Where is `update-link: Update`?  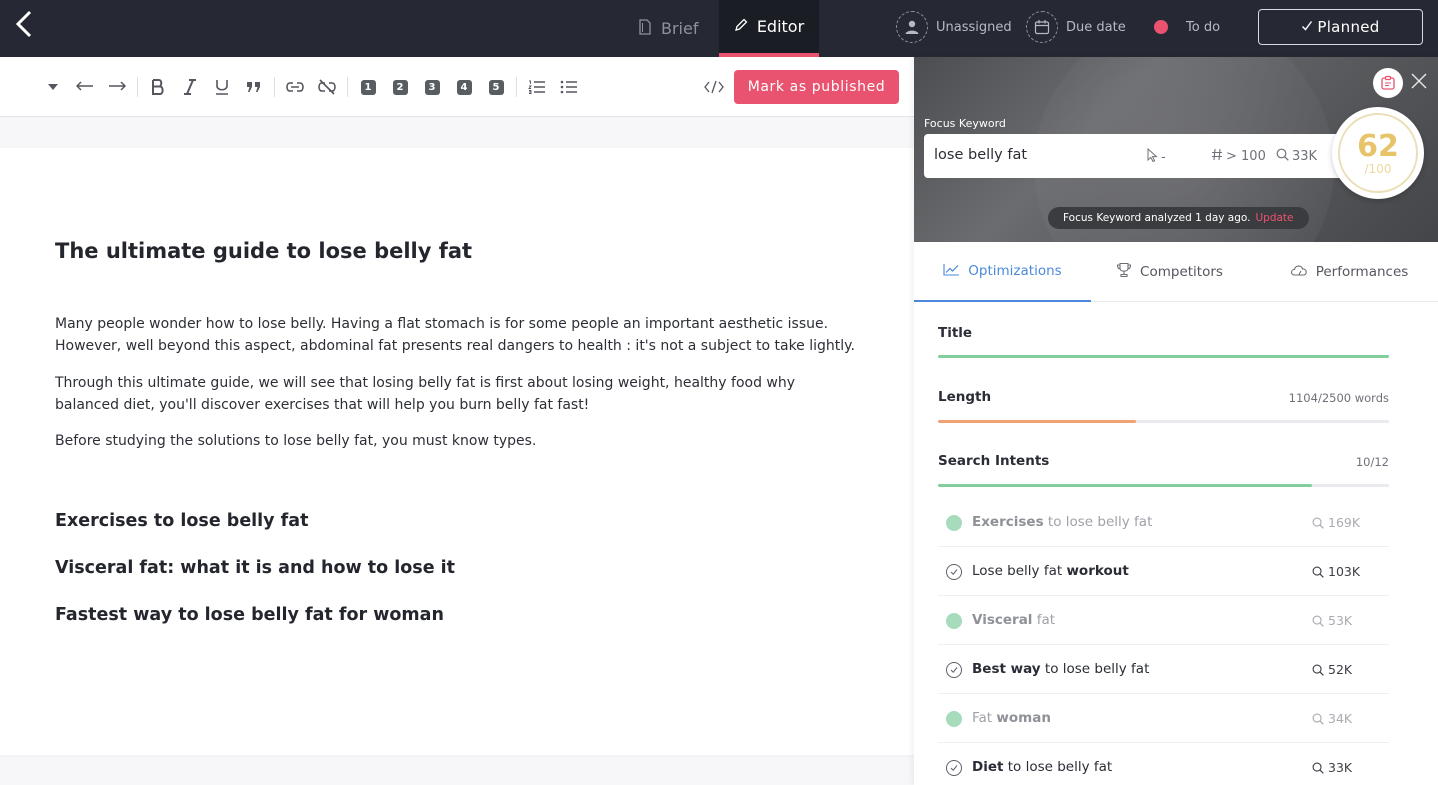 update-link: Update is located at coordinates (1274, 218).